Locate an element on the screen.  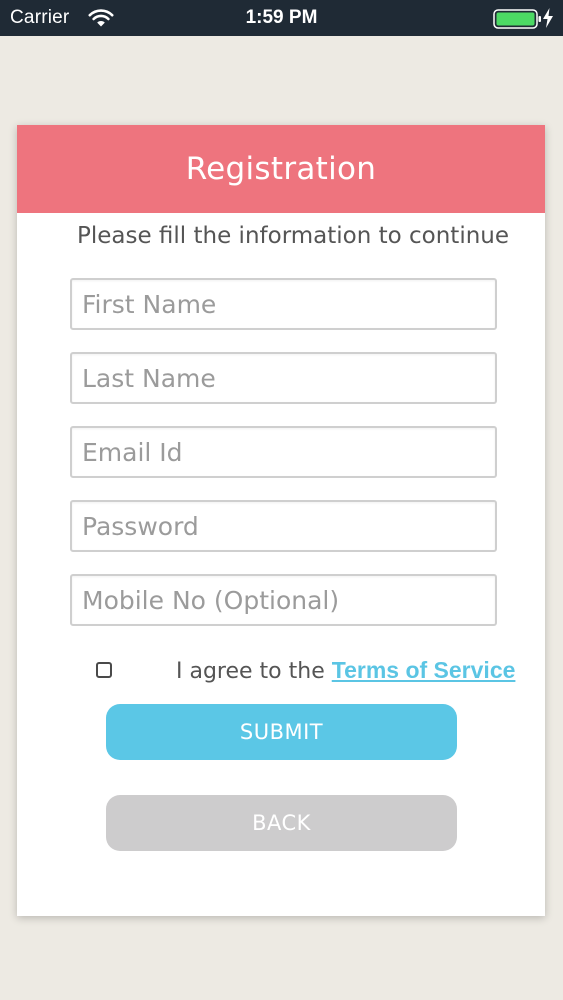
terms-of-service-link: Terms of Service is located at coordinates (424, 670).